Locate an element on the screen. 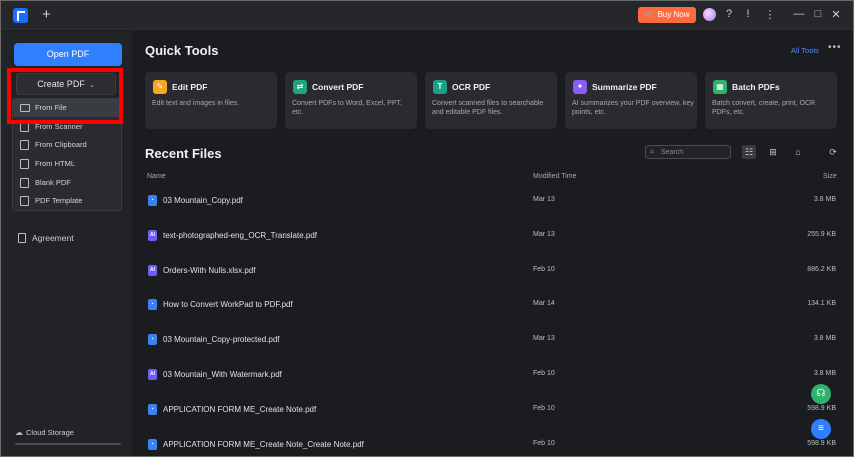 The width and height of the screenshot is (854, 457). file-size: 255.9 KB is located at coordinates (821, 234).